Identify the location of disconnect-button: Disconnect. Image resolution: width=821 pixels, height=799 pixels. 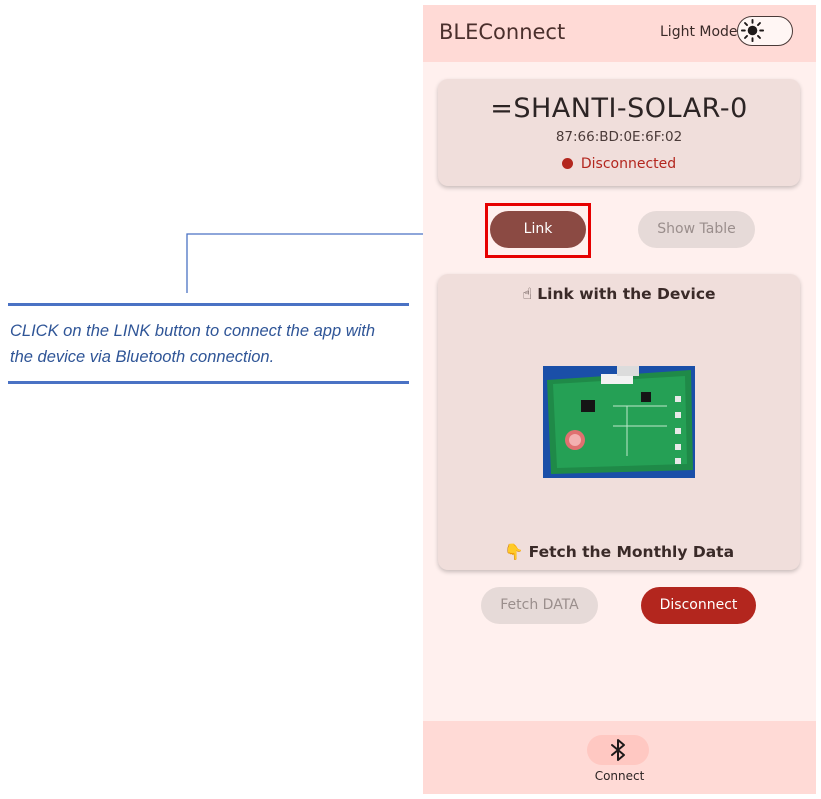
(698, 605).